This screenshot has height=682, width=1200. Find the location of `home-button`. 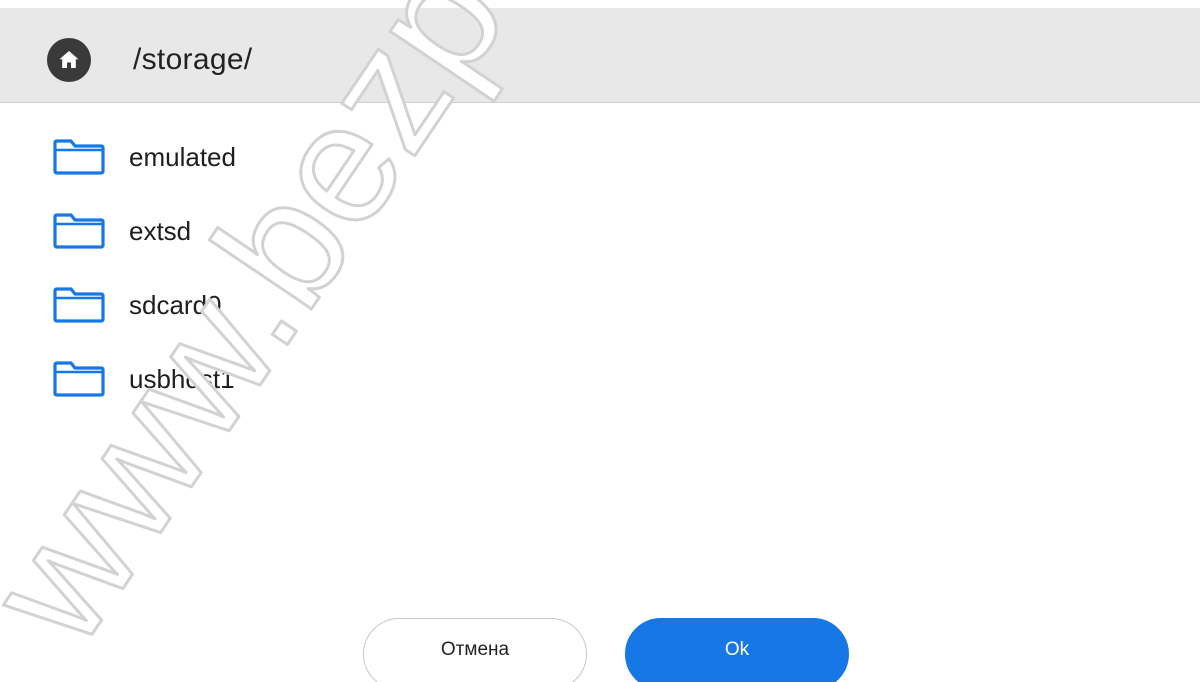

home-button is located at coordinates (69, 60).